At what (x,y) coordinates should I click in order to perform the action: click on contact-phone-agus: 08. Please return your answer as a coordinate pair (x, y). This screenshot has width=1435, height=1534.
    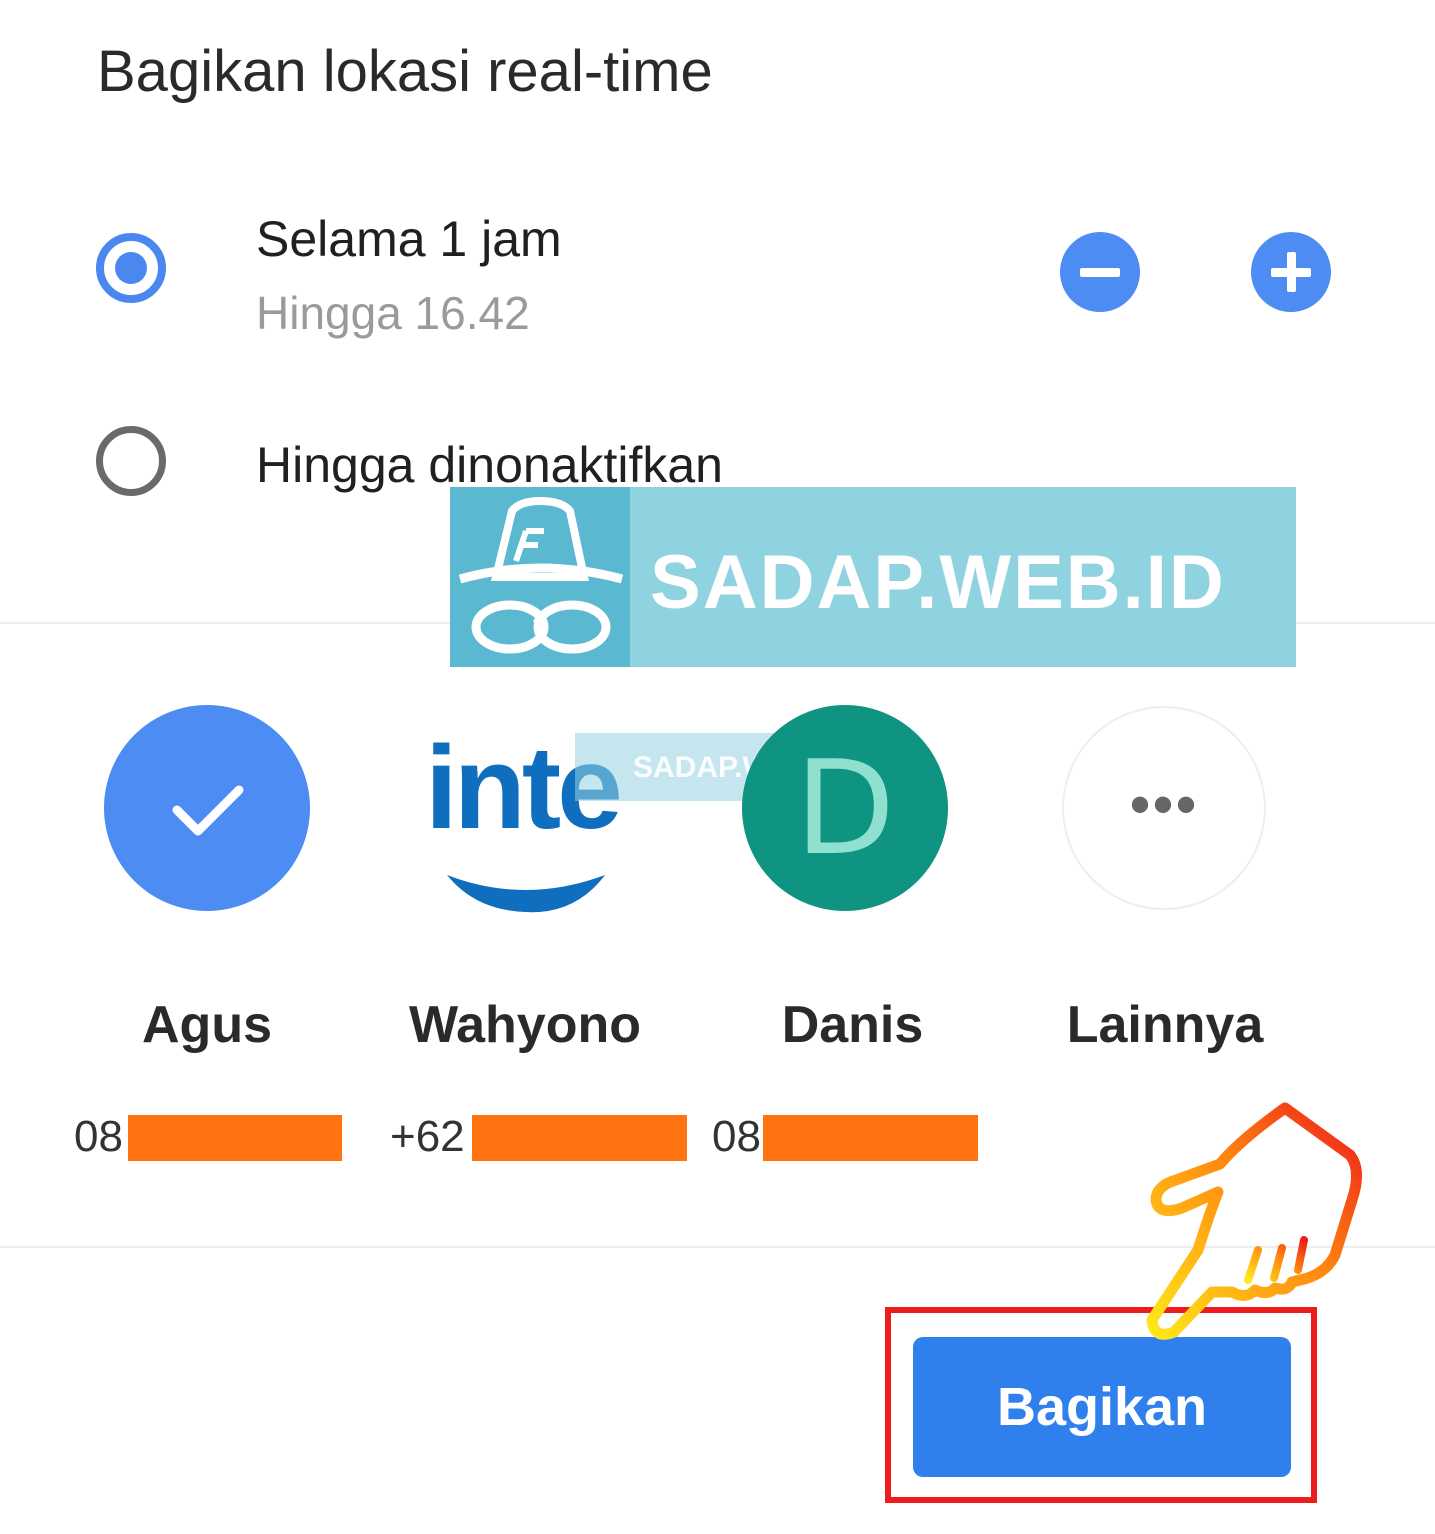
    Looking at the image, I should click on (98, 1136).